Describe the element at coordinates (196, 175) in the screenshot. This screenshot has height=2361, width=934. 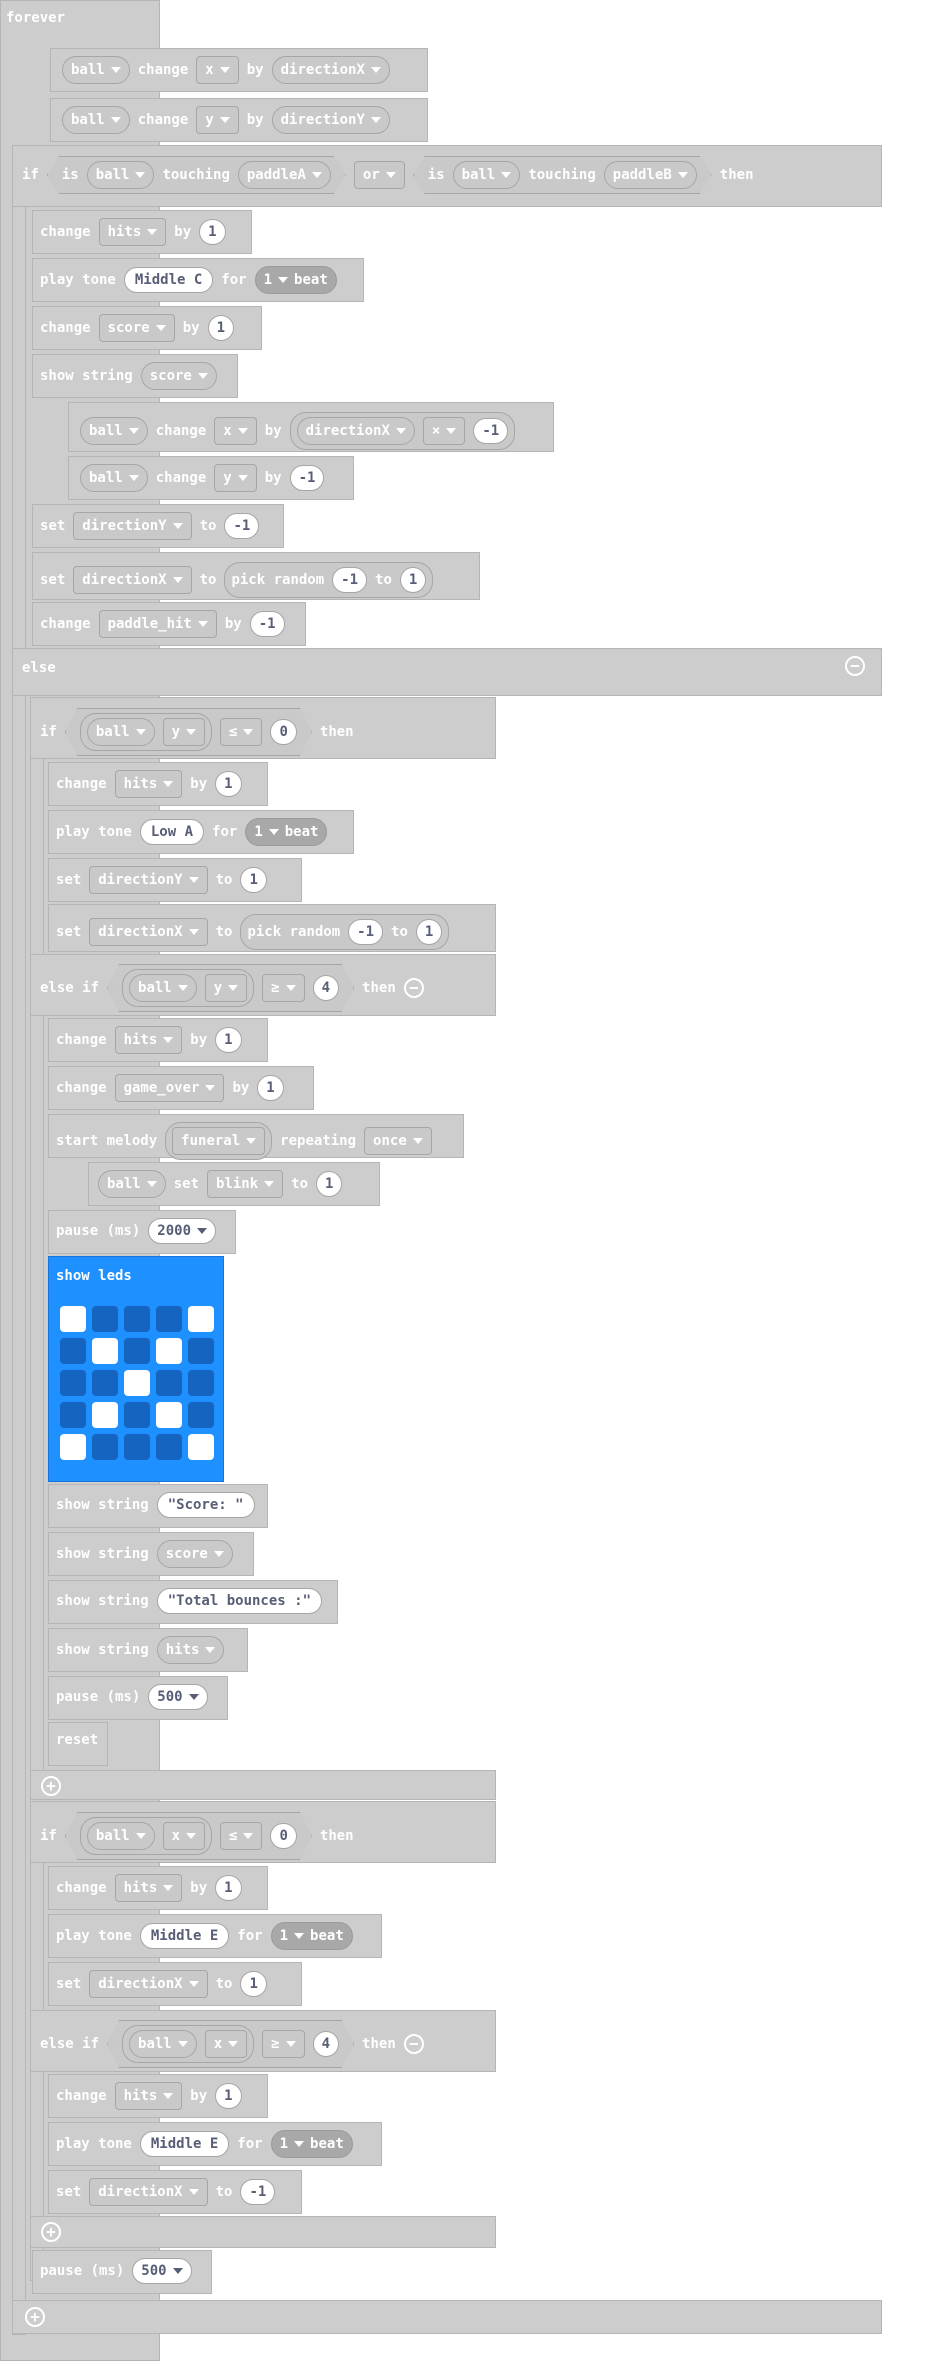
I see `touching-condition-a: is ball touching paddleA` at that location.